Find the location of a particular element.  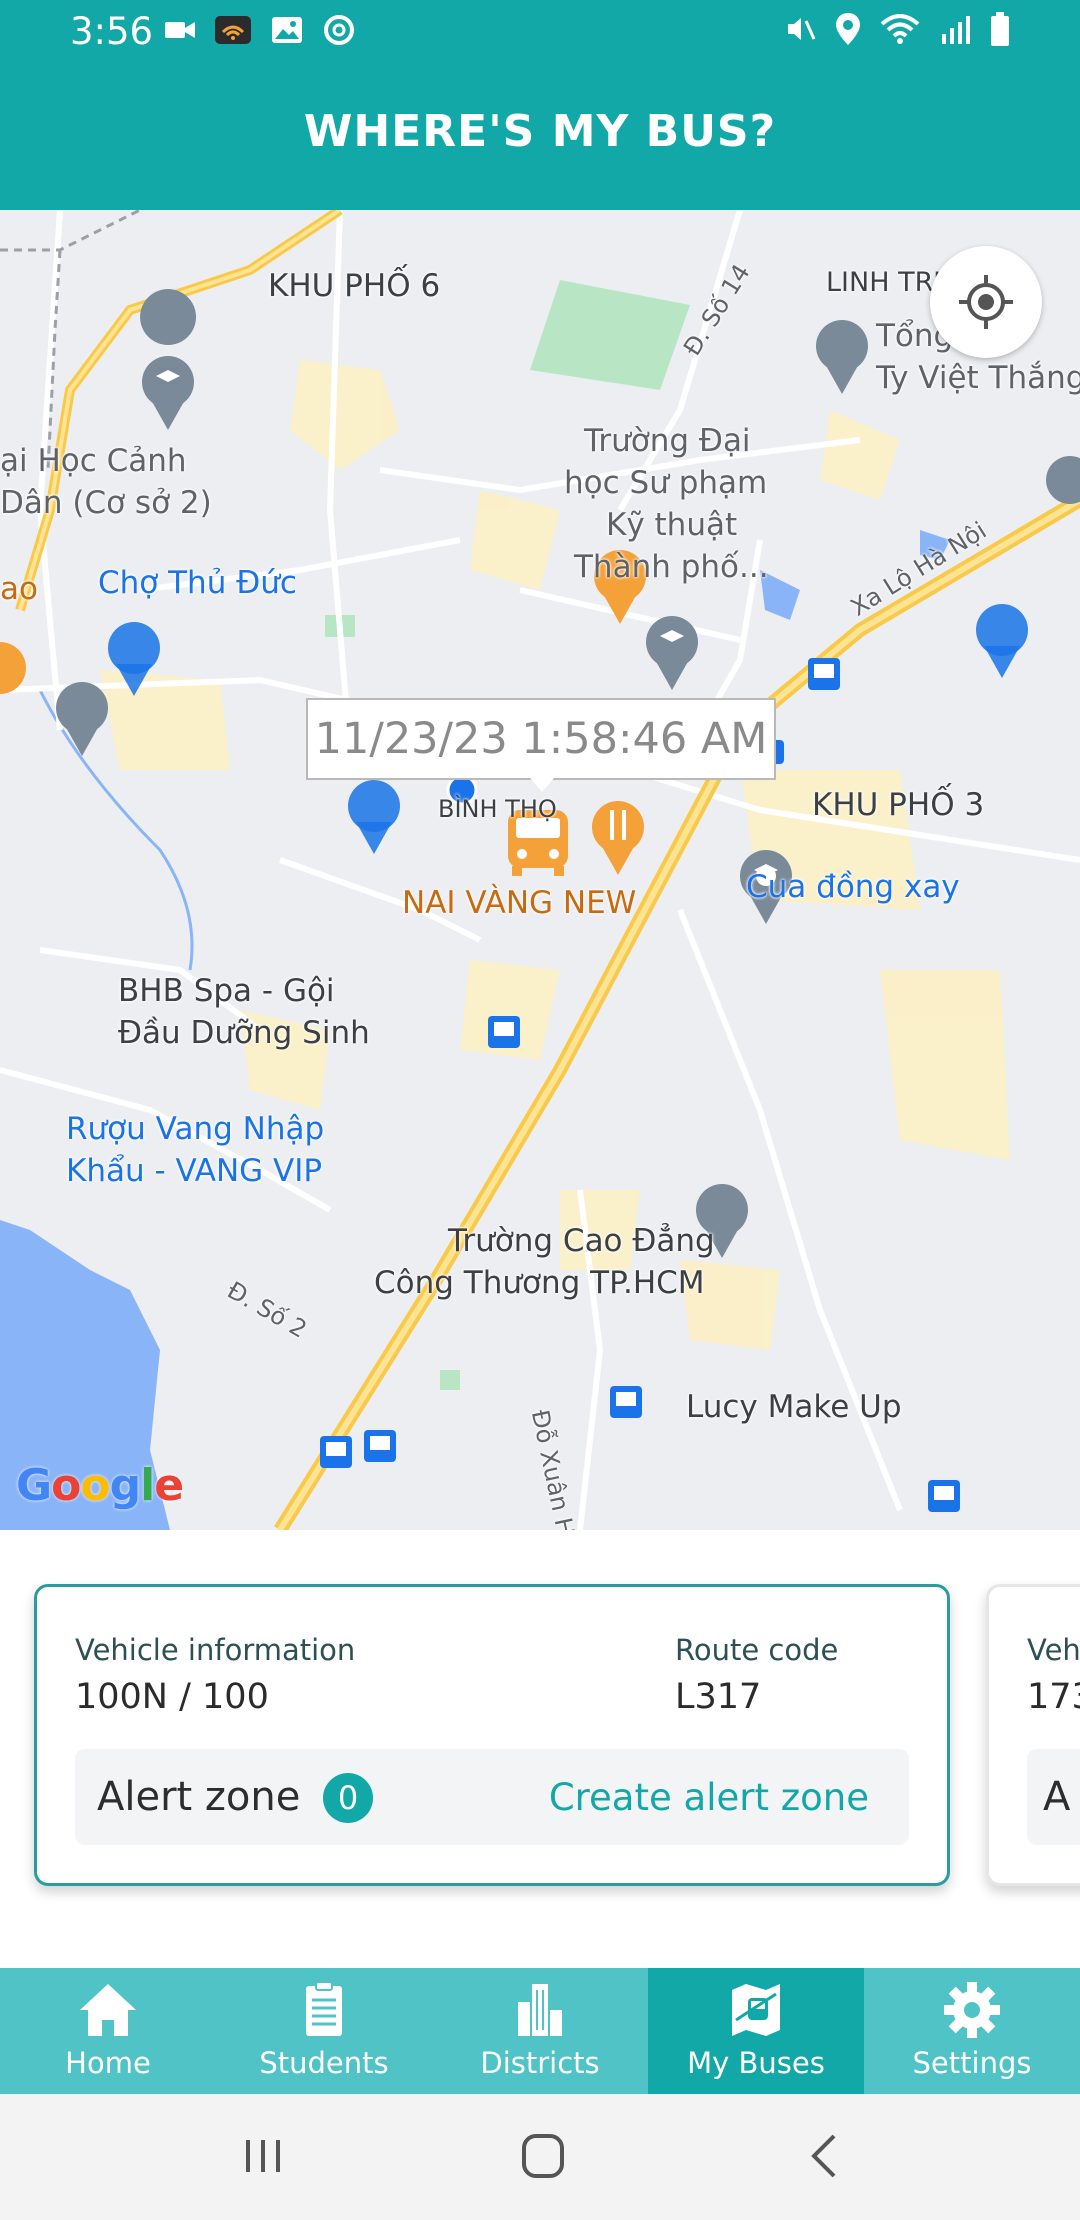

vehicle-info-label: Veh is located at coordinates (1053, 1650).